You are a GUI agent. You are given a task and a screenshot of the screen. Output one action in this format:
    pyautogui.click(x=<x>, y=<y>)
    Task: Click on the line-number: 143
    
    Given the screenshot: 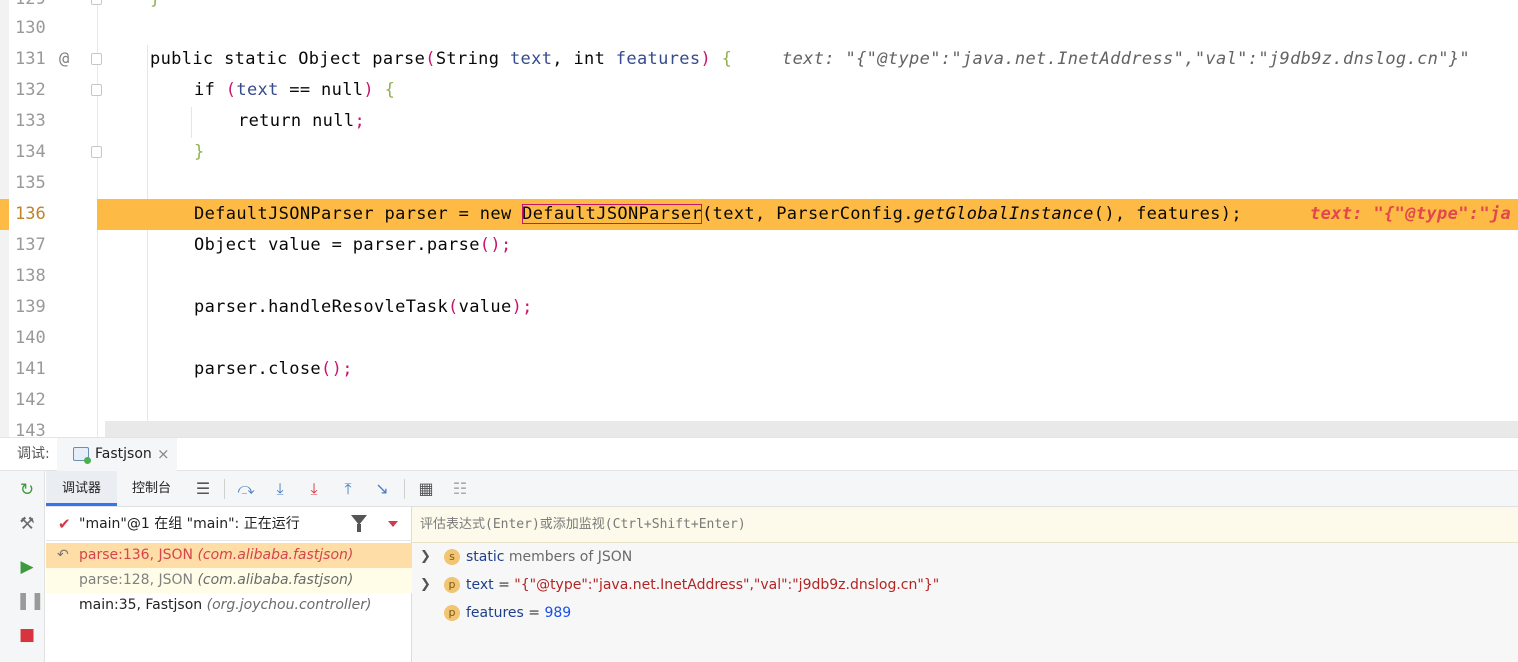 What is the action you would take?
    pyautogui.click(x=30, y=429)
    